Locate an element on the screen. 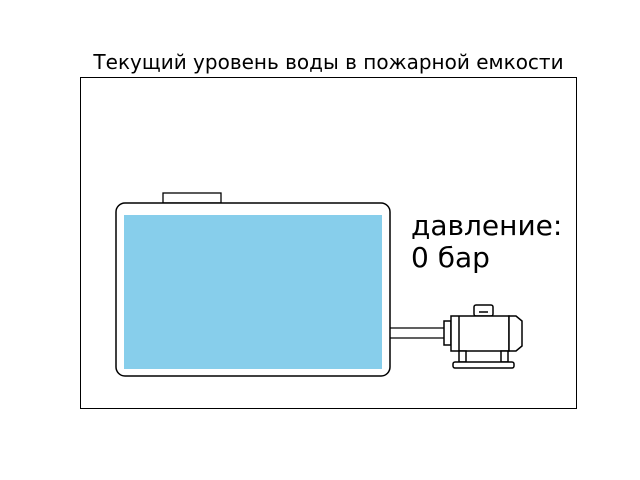 The width and height of the screenshot is (640, 480). pump-icon is located at coordinates (483, 336).